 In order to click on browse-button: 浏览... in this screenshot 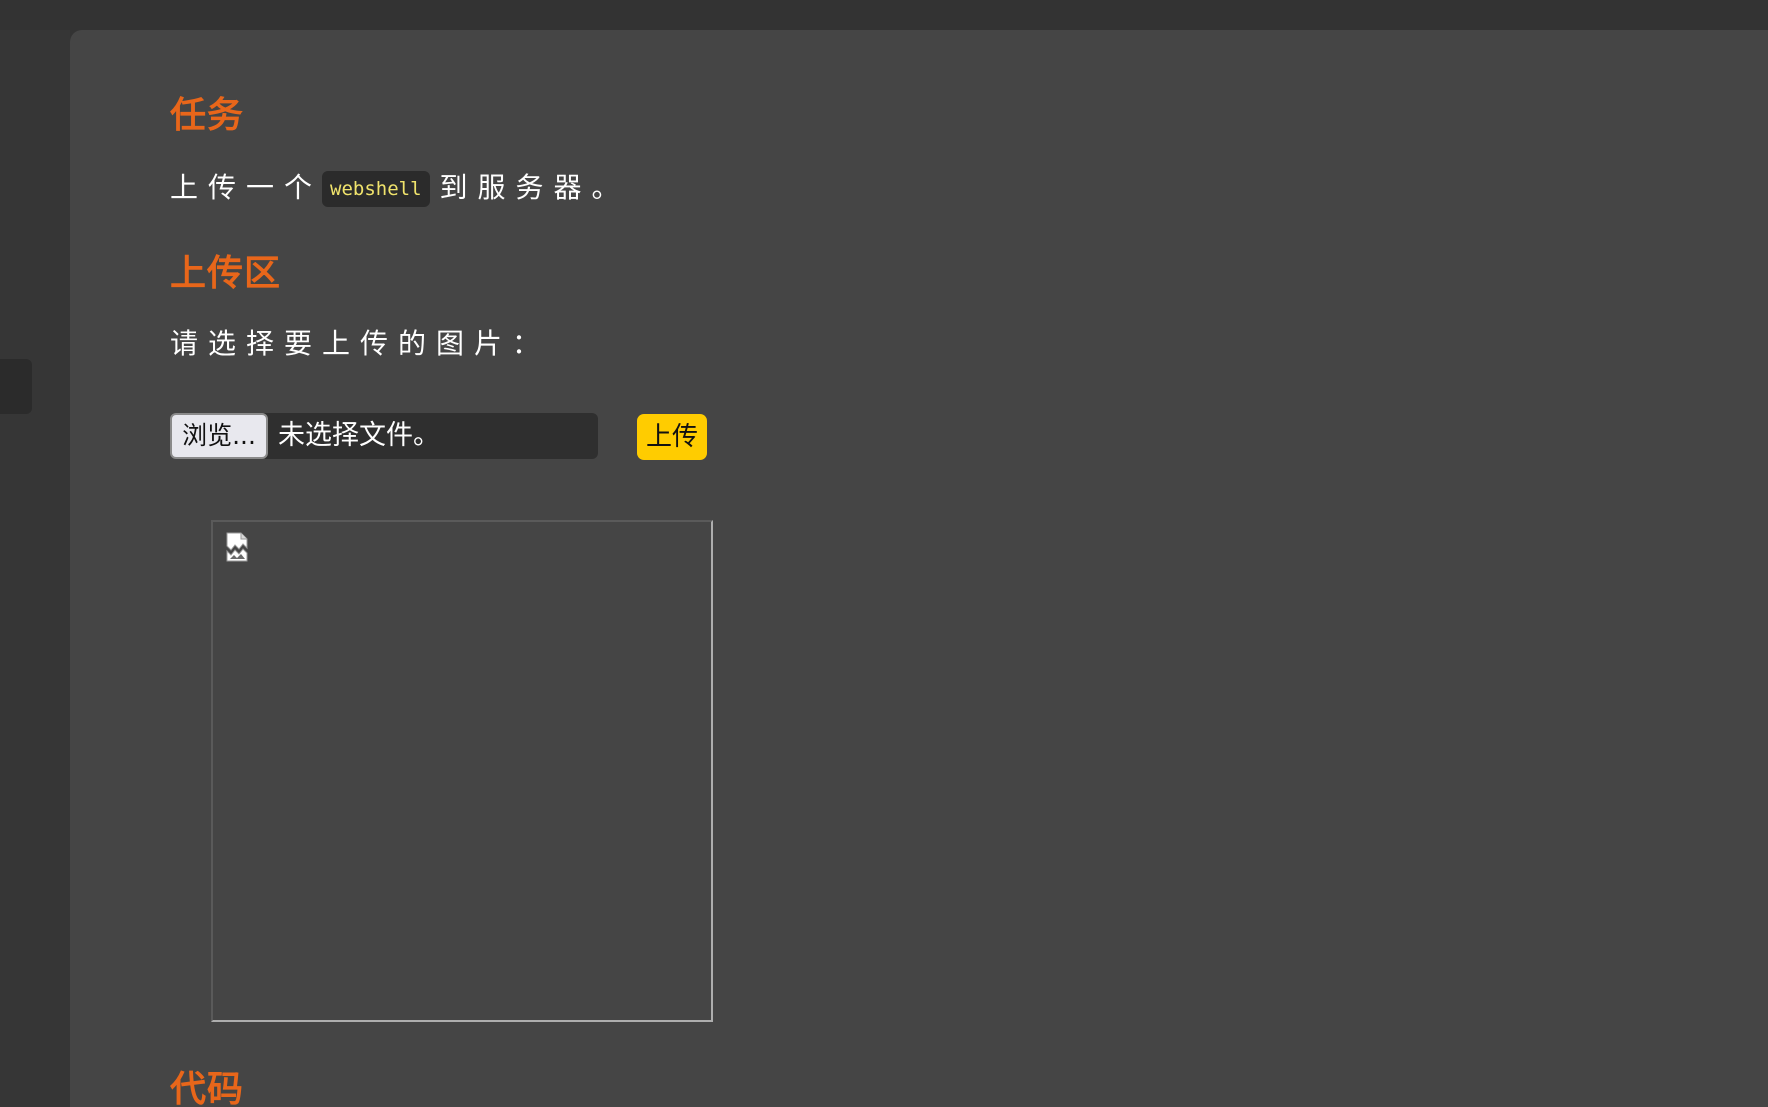, I will do `click(219, 436)`.